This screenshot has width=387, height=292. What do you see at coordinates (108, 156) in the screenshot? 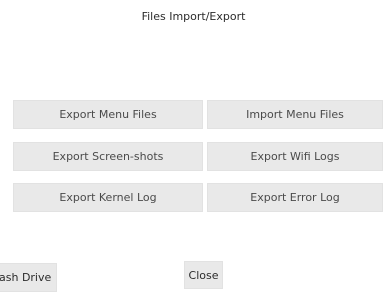
I see `export-screenshots-button: Export Screen-shots` at bounding box center [108, 156].